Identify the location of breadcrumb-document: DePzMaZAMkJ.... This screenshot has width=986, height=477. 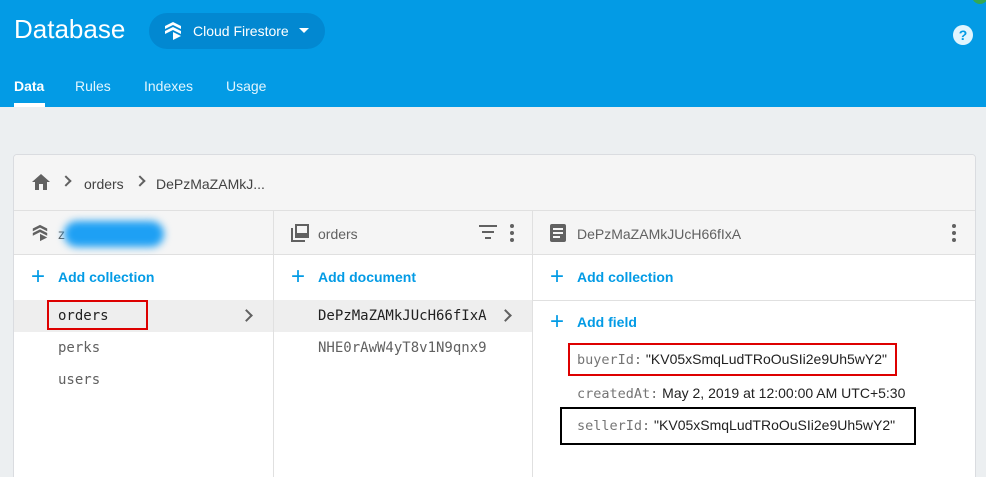
(210, 184).